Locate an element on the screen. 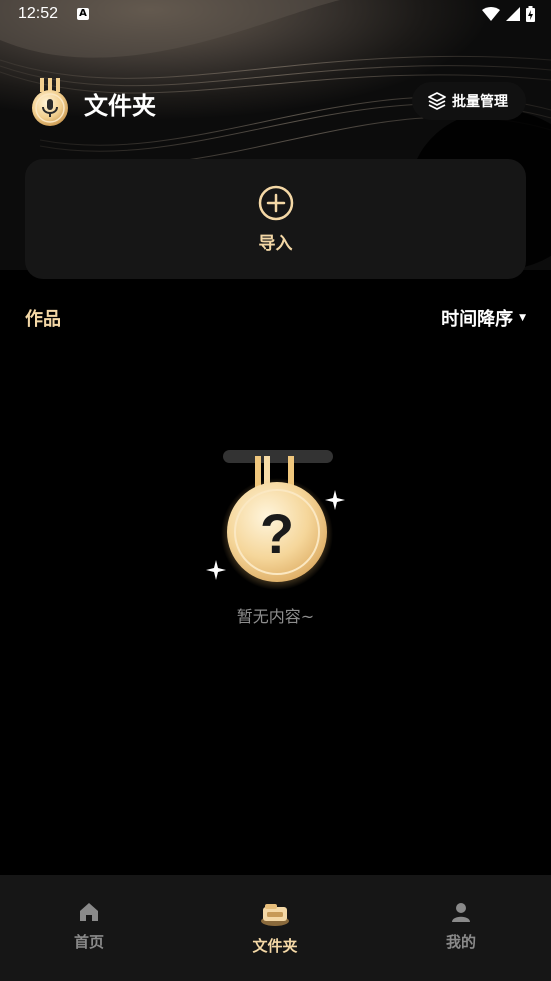 This screenshot has height=981, width=551. batch-manage-label: 批量管理 is located at coordinates (480, 102).